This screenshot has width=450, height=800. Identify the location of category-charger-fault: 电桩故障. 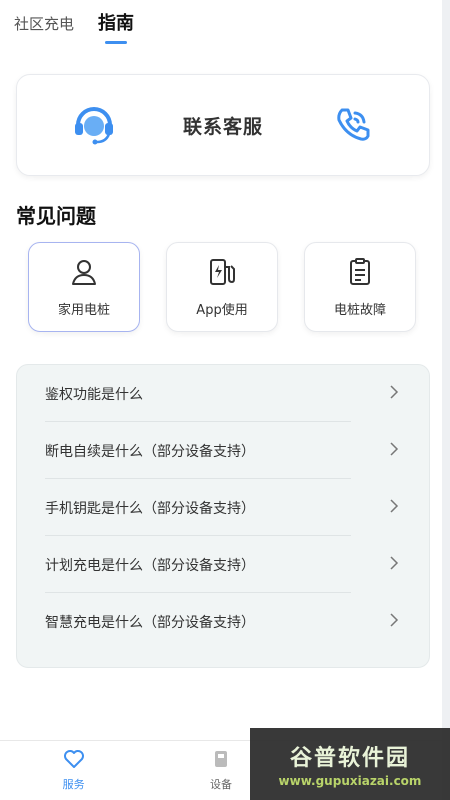
(360, 287).